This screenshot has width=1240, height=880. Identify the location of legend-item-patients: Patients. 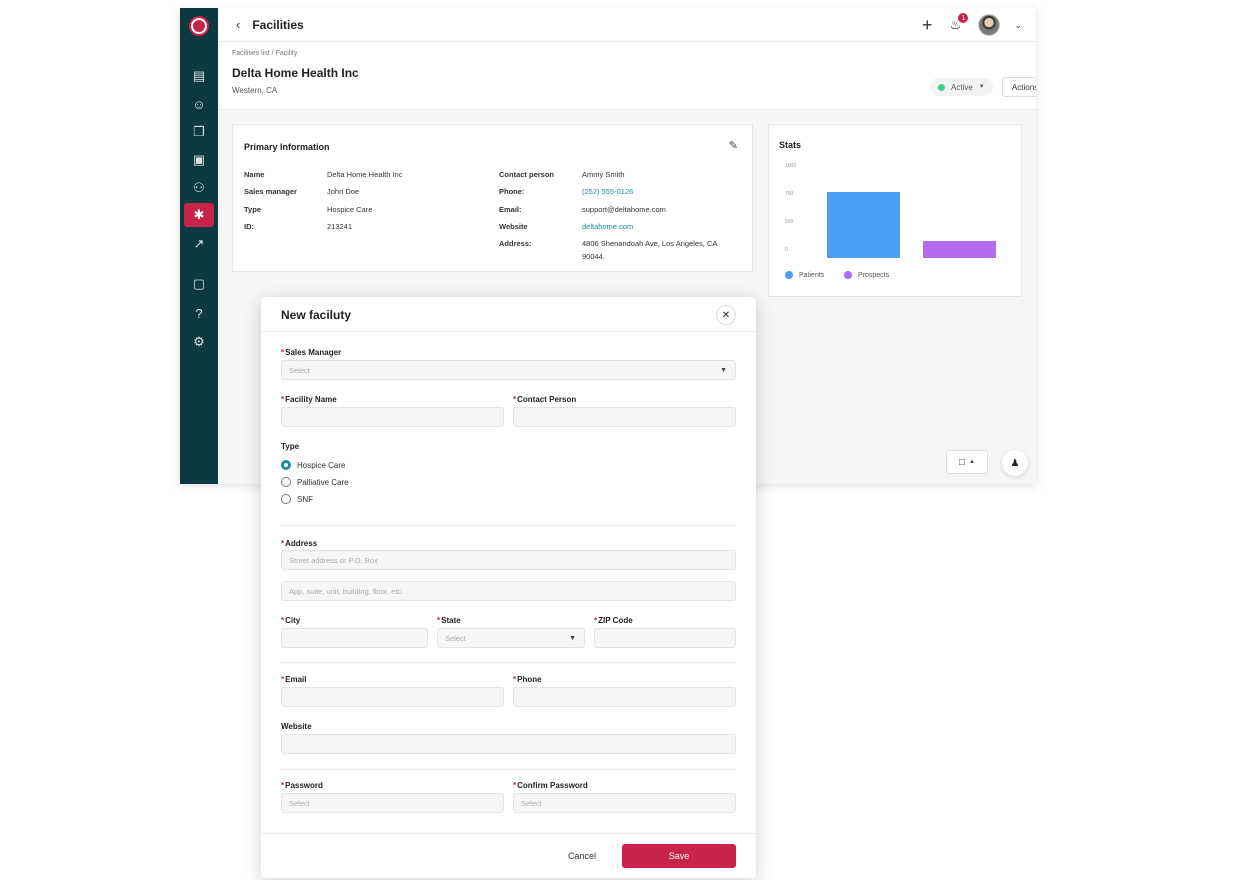
(804, 275).